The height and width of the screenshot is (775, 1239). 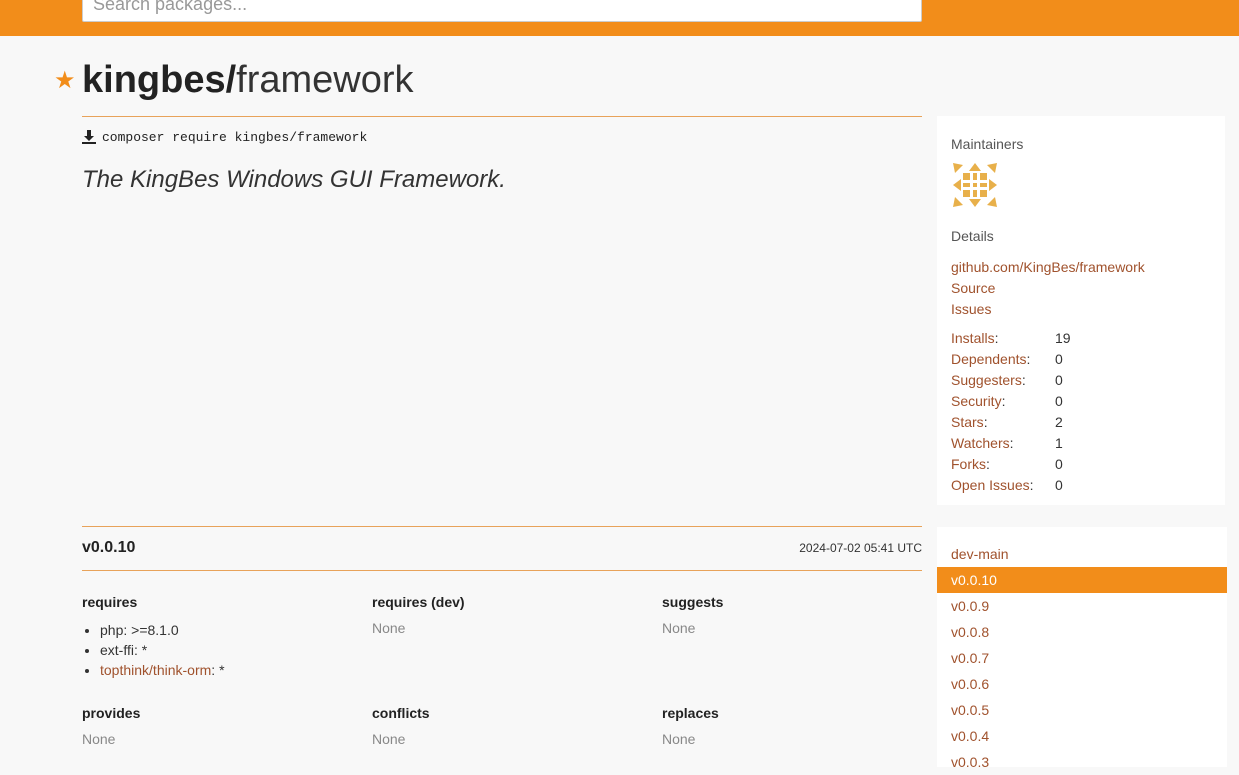 I want to click on stat-watchers: Watchers: 1, so click(x=1011, y=443).